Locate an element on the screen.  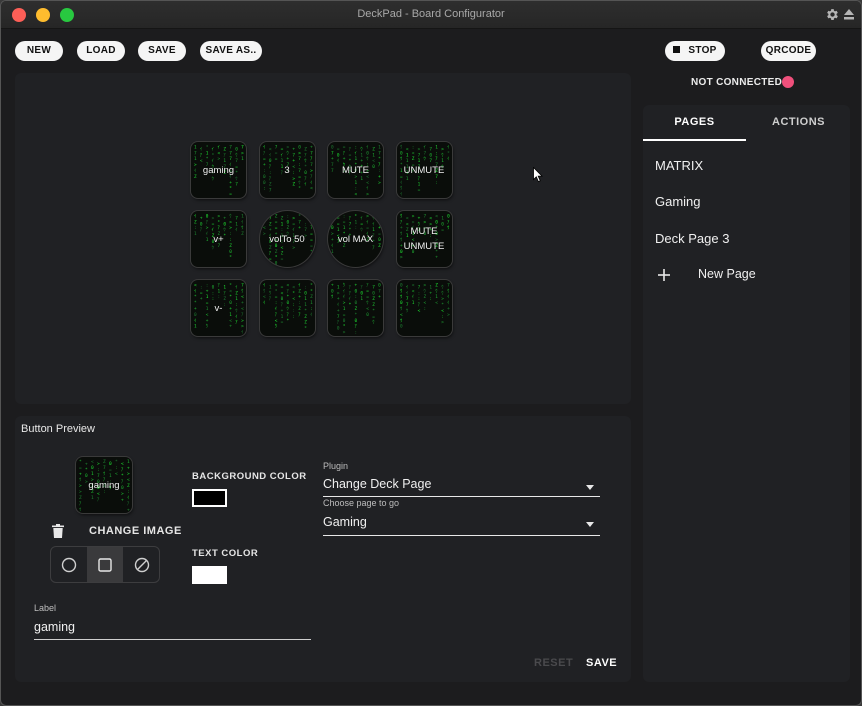
page-item-matrix: MATRIX is located at coordinates (679, 165).